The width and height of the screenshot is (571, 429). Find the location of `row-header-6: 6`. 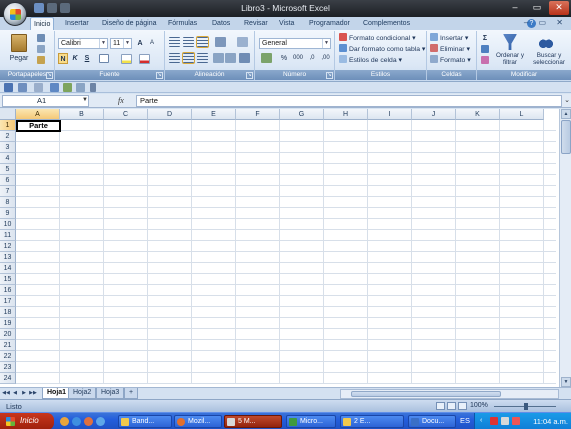

row-header-6: 6 is located at coordinates (8, 180).